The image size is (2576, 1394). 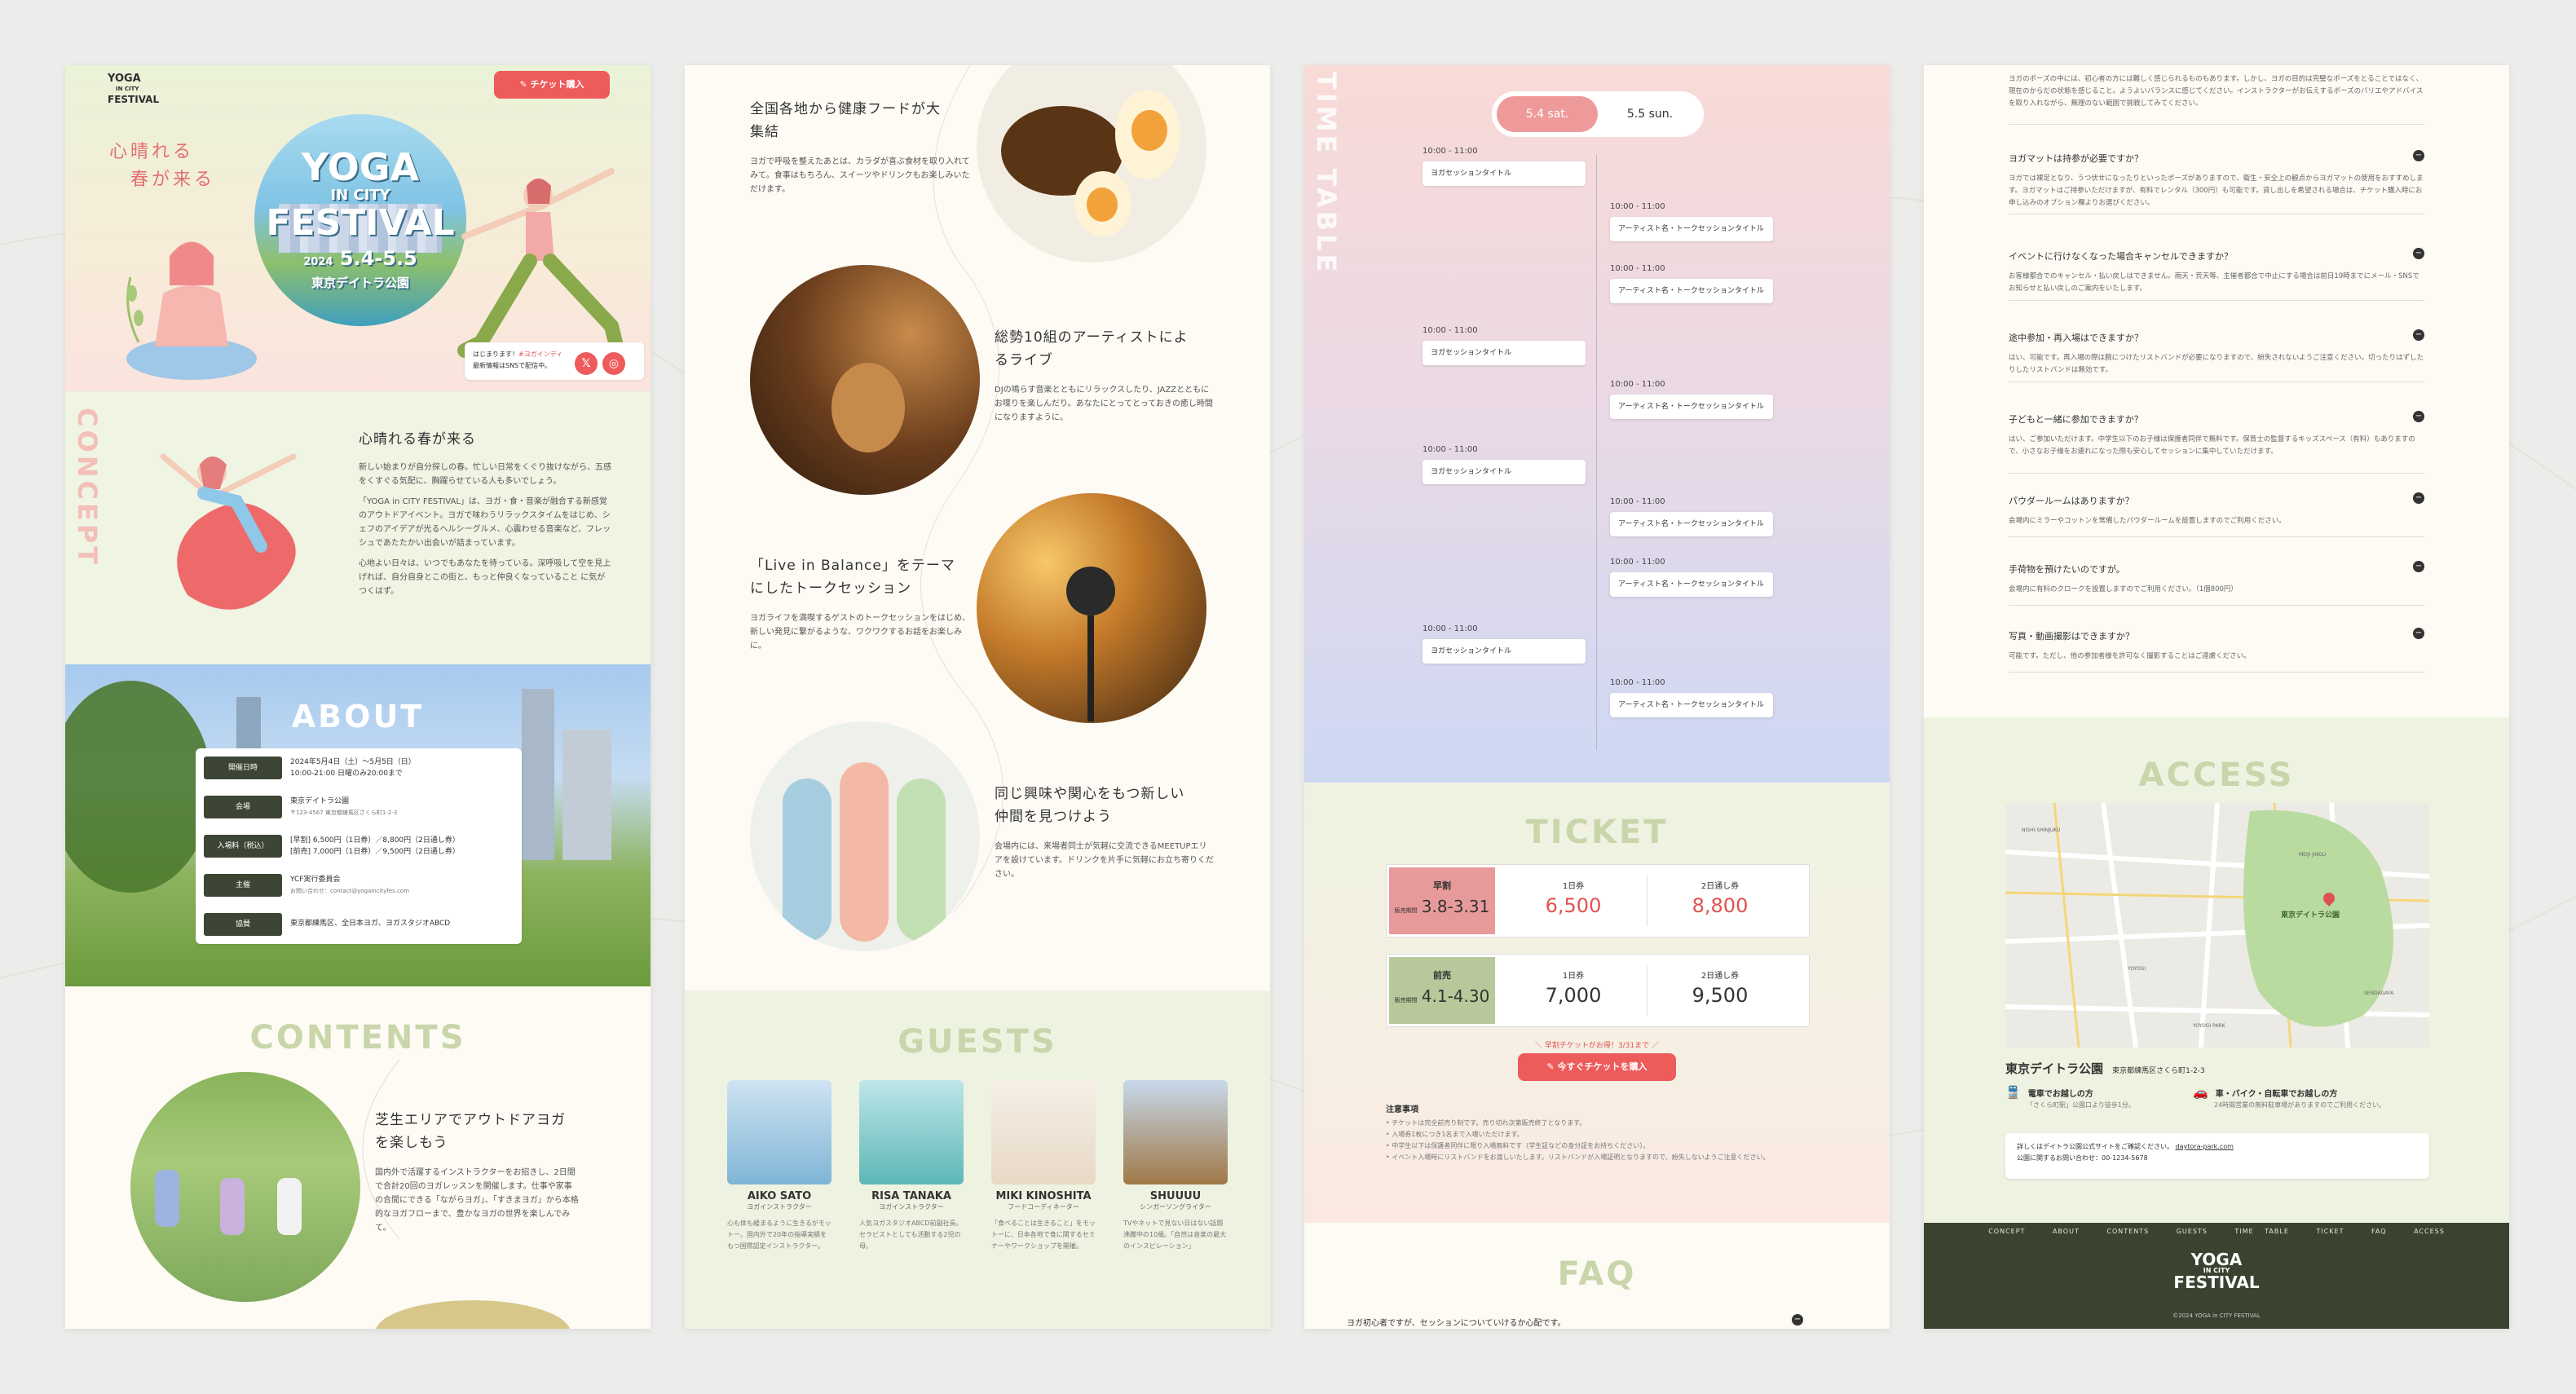 I want to click on ticket-advance-2day: 2日通し券 9,500, so click(x=1720, y=990).